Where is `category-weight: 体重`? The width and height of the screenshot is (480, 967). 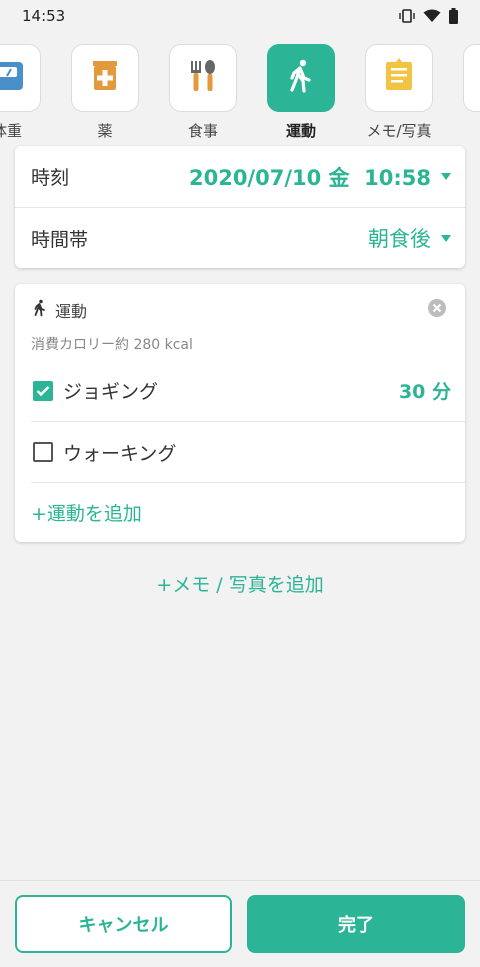
category-weight: 体重 is located at coordinates (21, 92).